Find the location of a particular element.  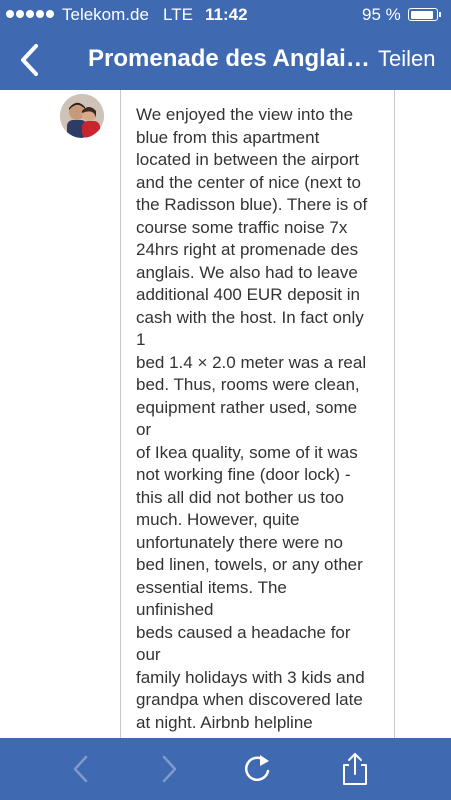

chevron-left-icon is located at coordinates (29, 60).